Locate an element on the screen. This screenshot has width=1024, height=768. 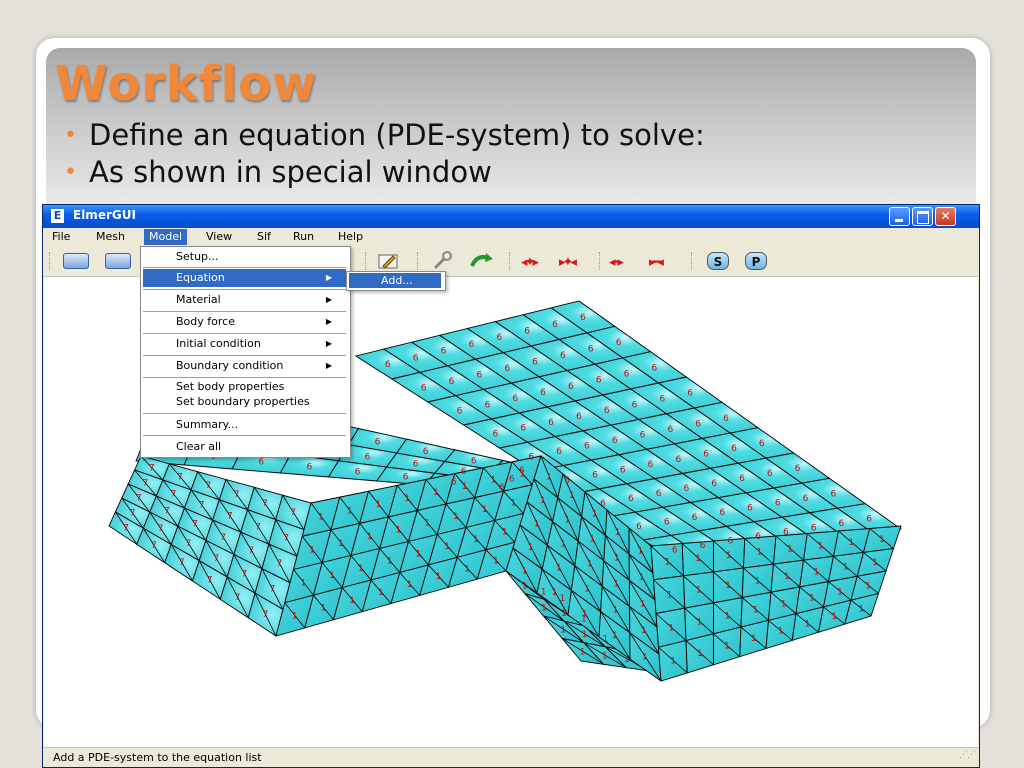
redo-arrow-icon is located at coordinates (482, 261).